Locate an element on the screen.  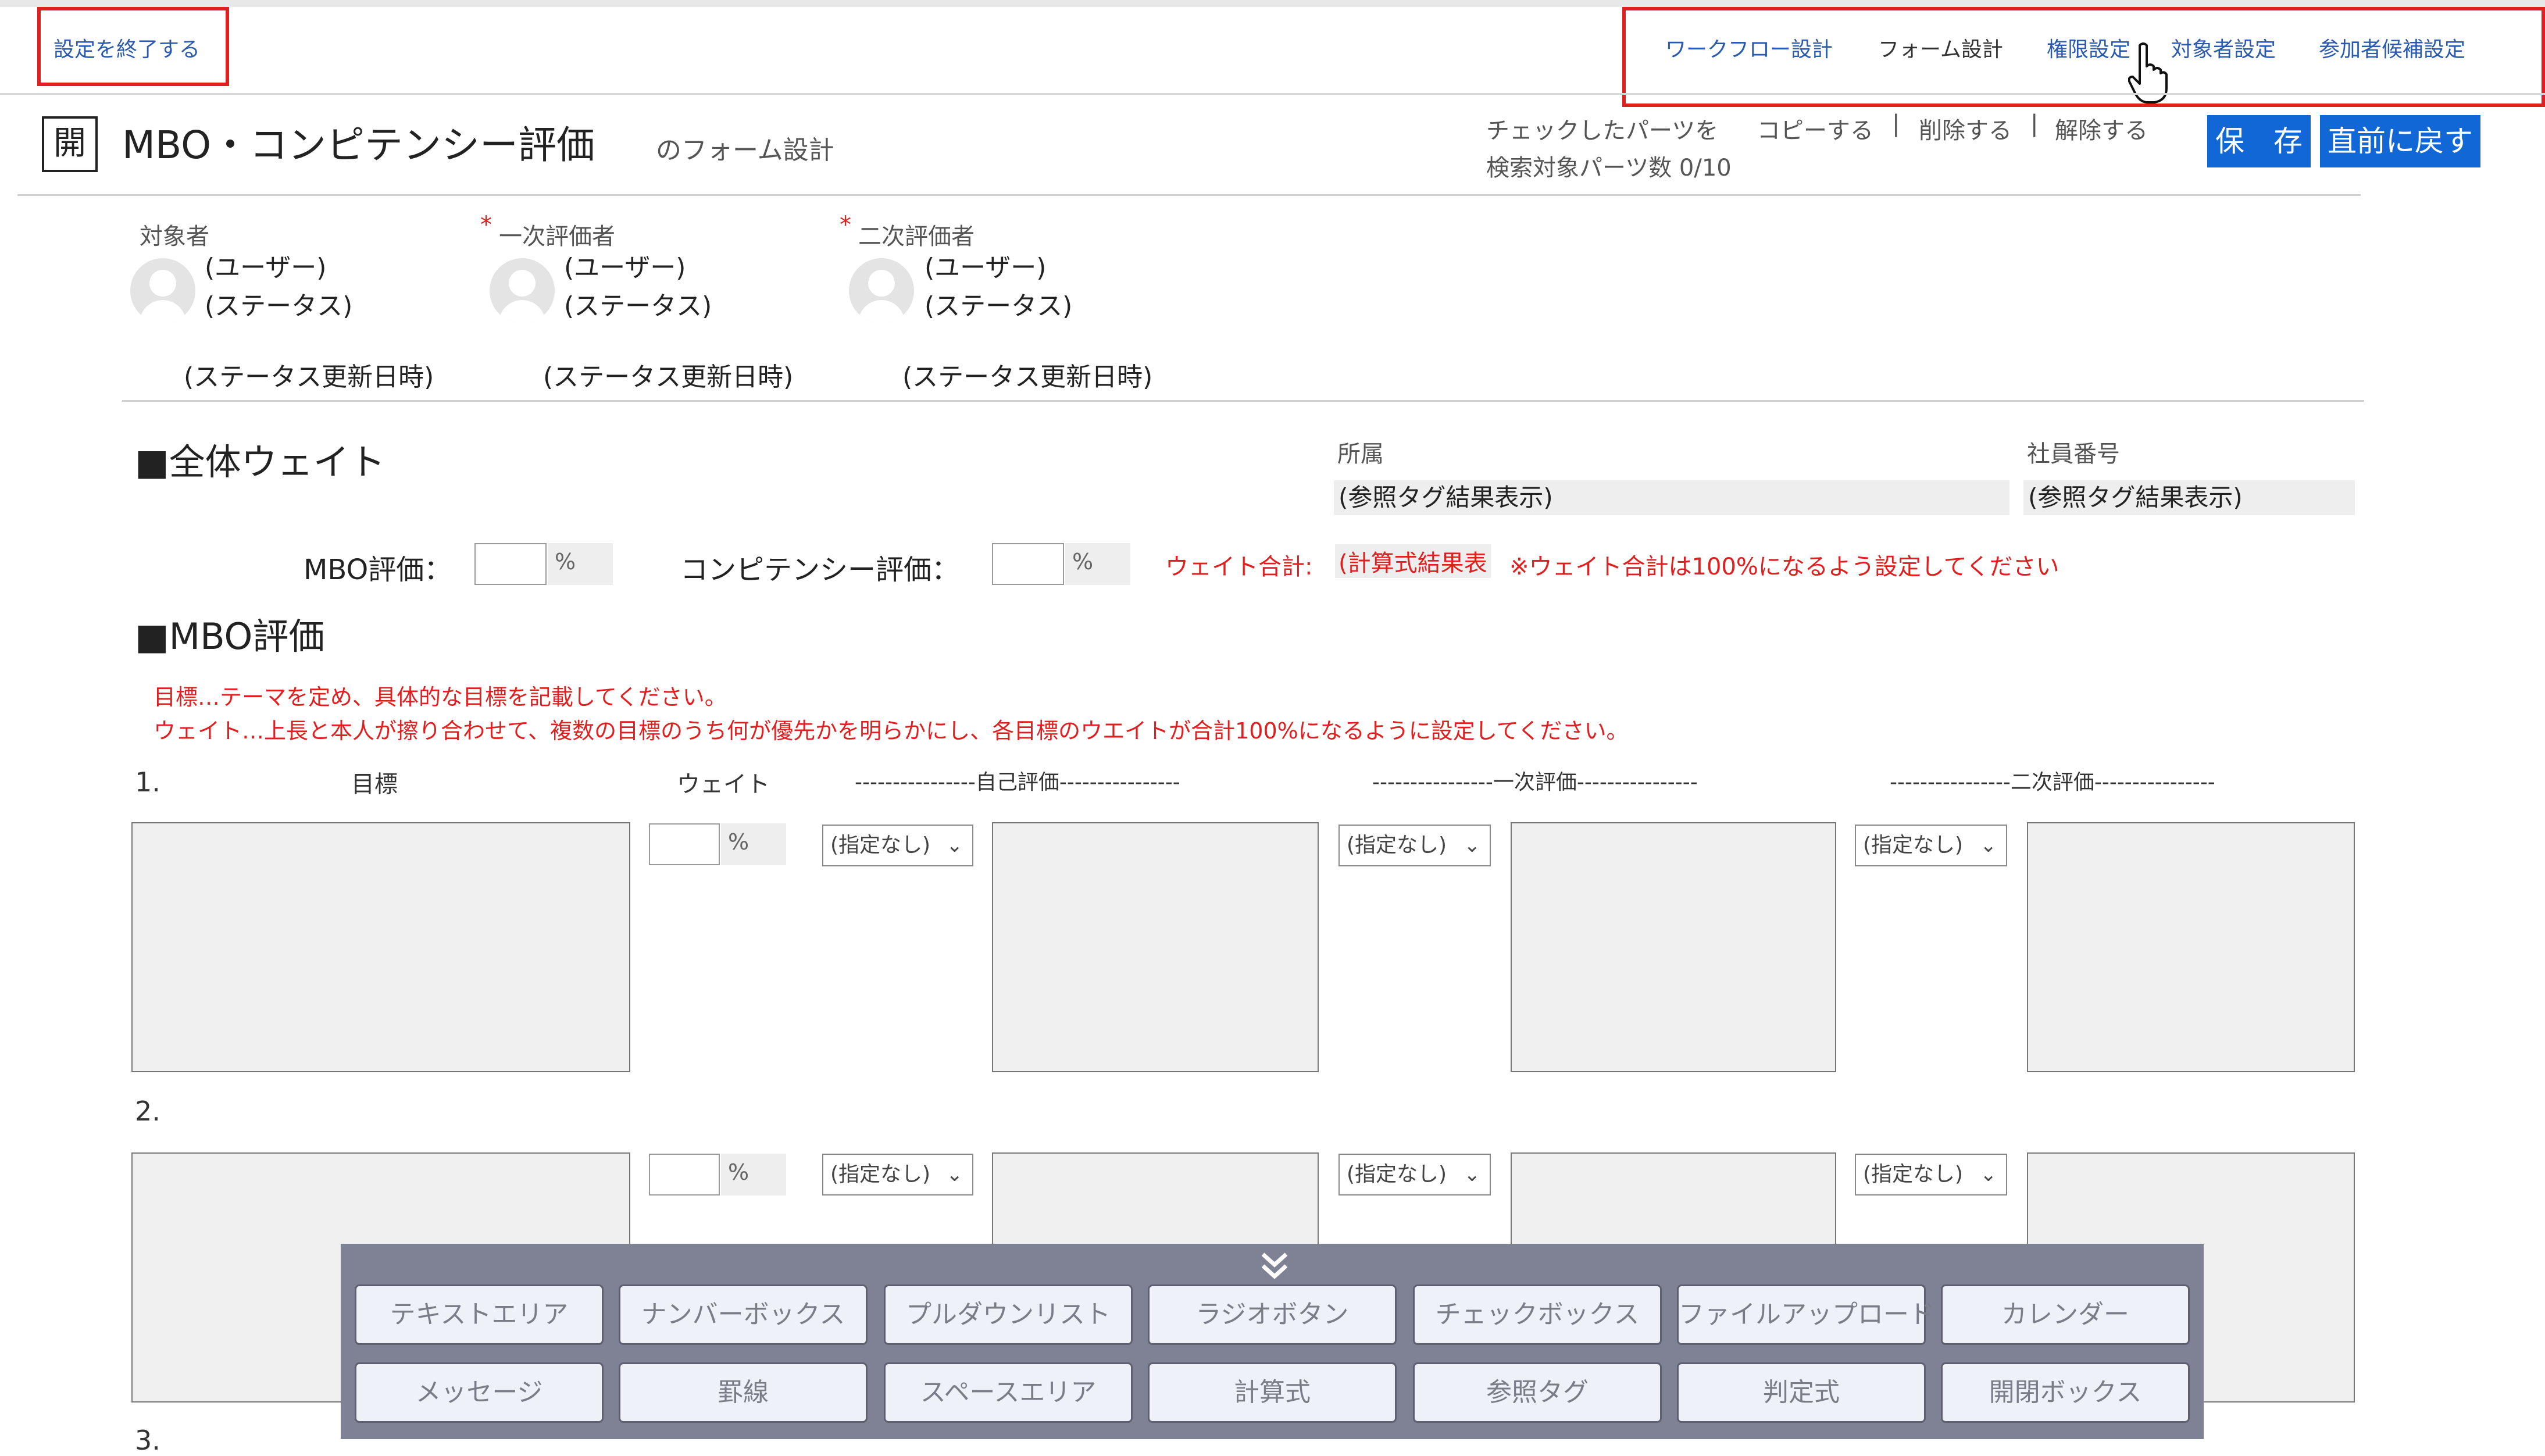
weight-total-note: ※ウェイト合計は100%になるよう設定してください is located at coordinates (1784, 567).